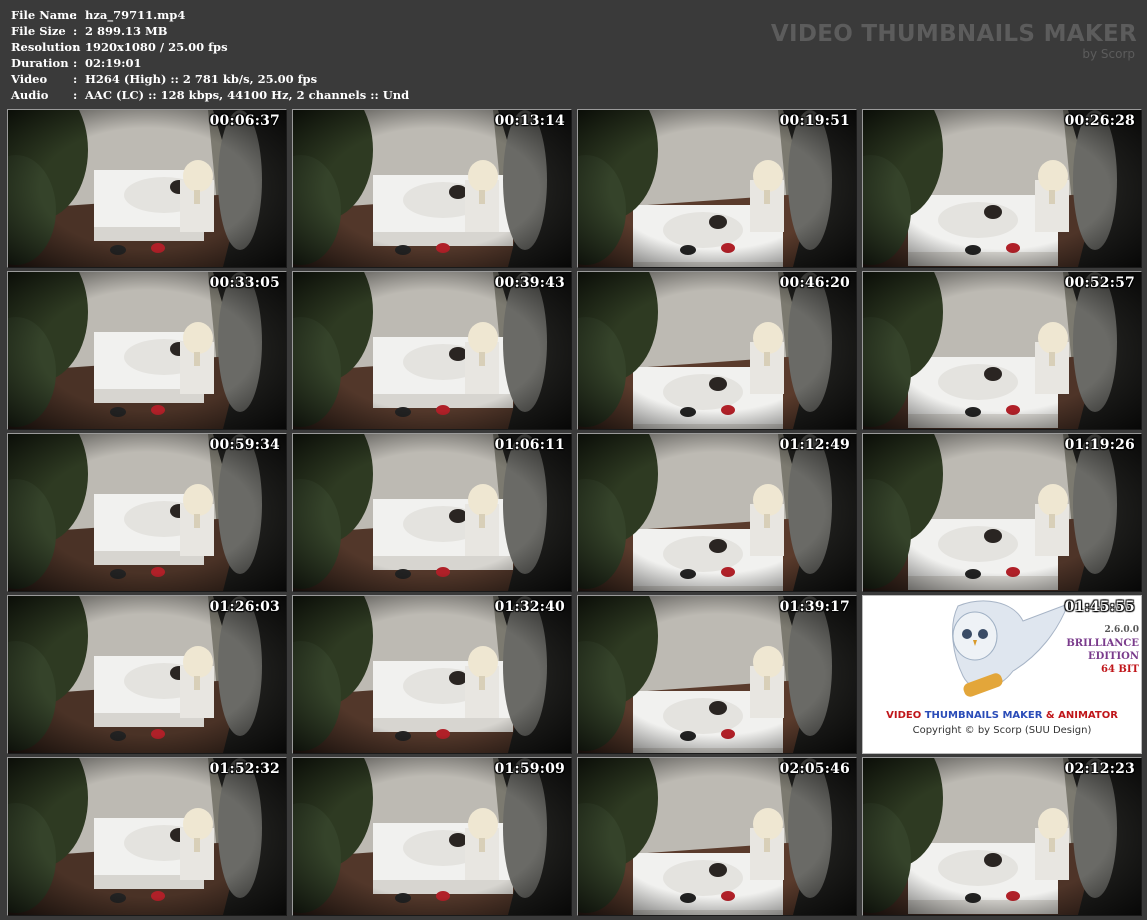  I want to click on thumbnail-timestamp: 00:33:05, so click(244, 283).